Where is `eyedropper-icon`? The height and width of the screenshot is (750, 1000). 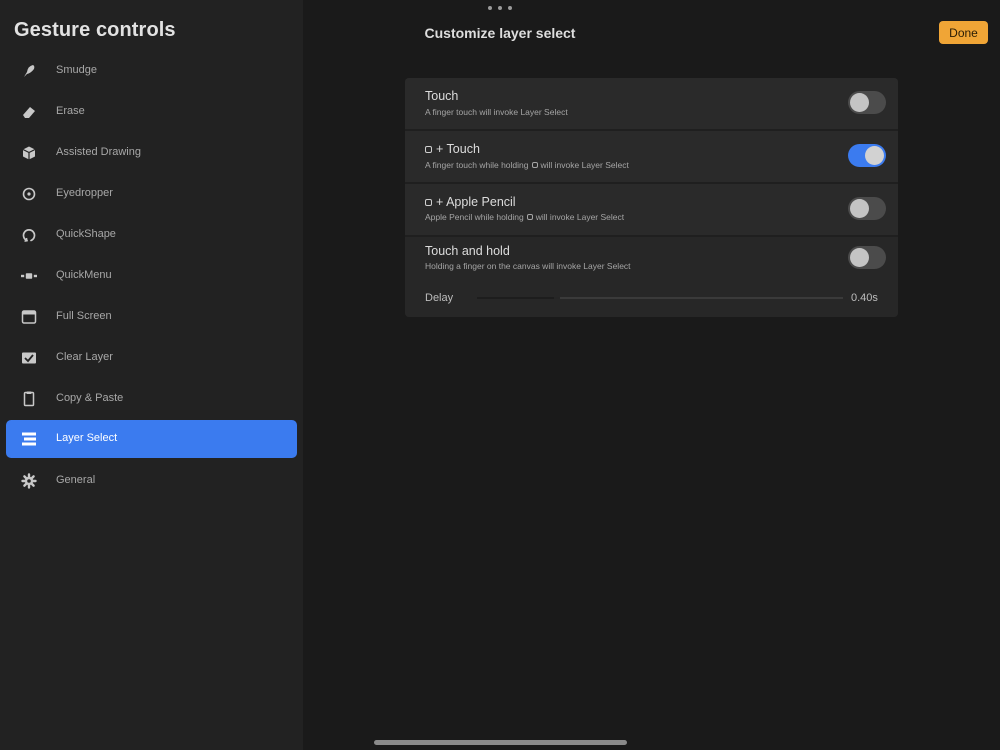 eyedropper-icon is located at coordinates (29, 194).